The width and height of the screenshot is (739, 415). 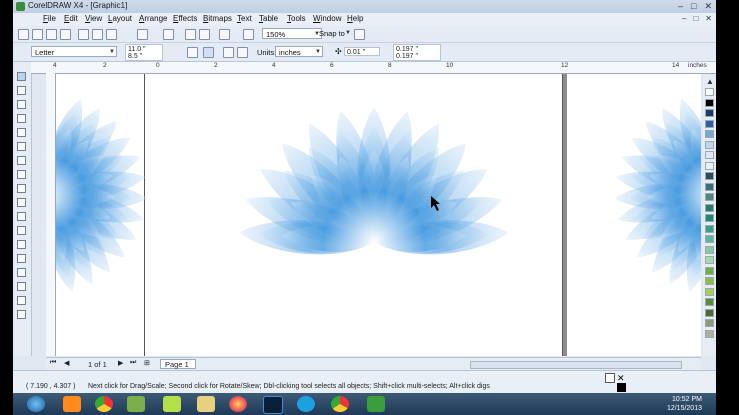 What do you see at coordinates (83, 34) in the screenshot?
I see `cut-icon` at bounding box center [83, 34].